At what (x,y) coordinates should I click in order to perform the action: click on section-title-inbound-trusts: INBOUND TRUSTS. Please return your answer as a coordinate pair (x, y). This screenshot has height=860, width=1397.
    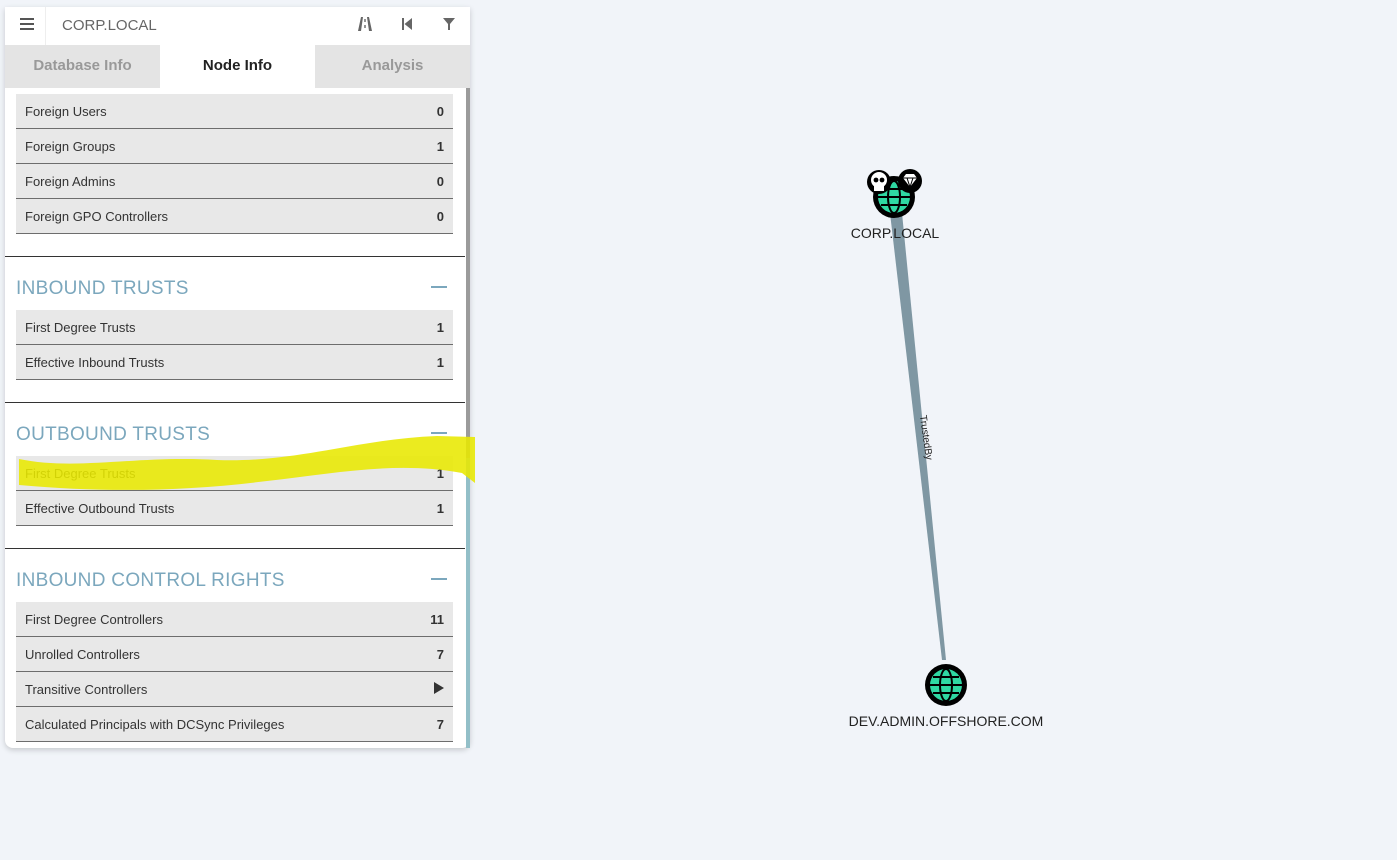
    Looking at the image, I should click on (102, 288).